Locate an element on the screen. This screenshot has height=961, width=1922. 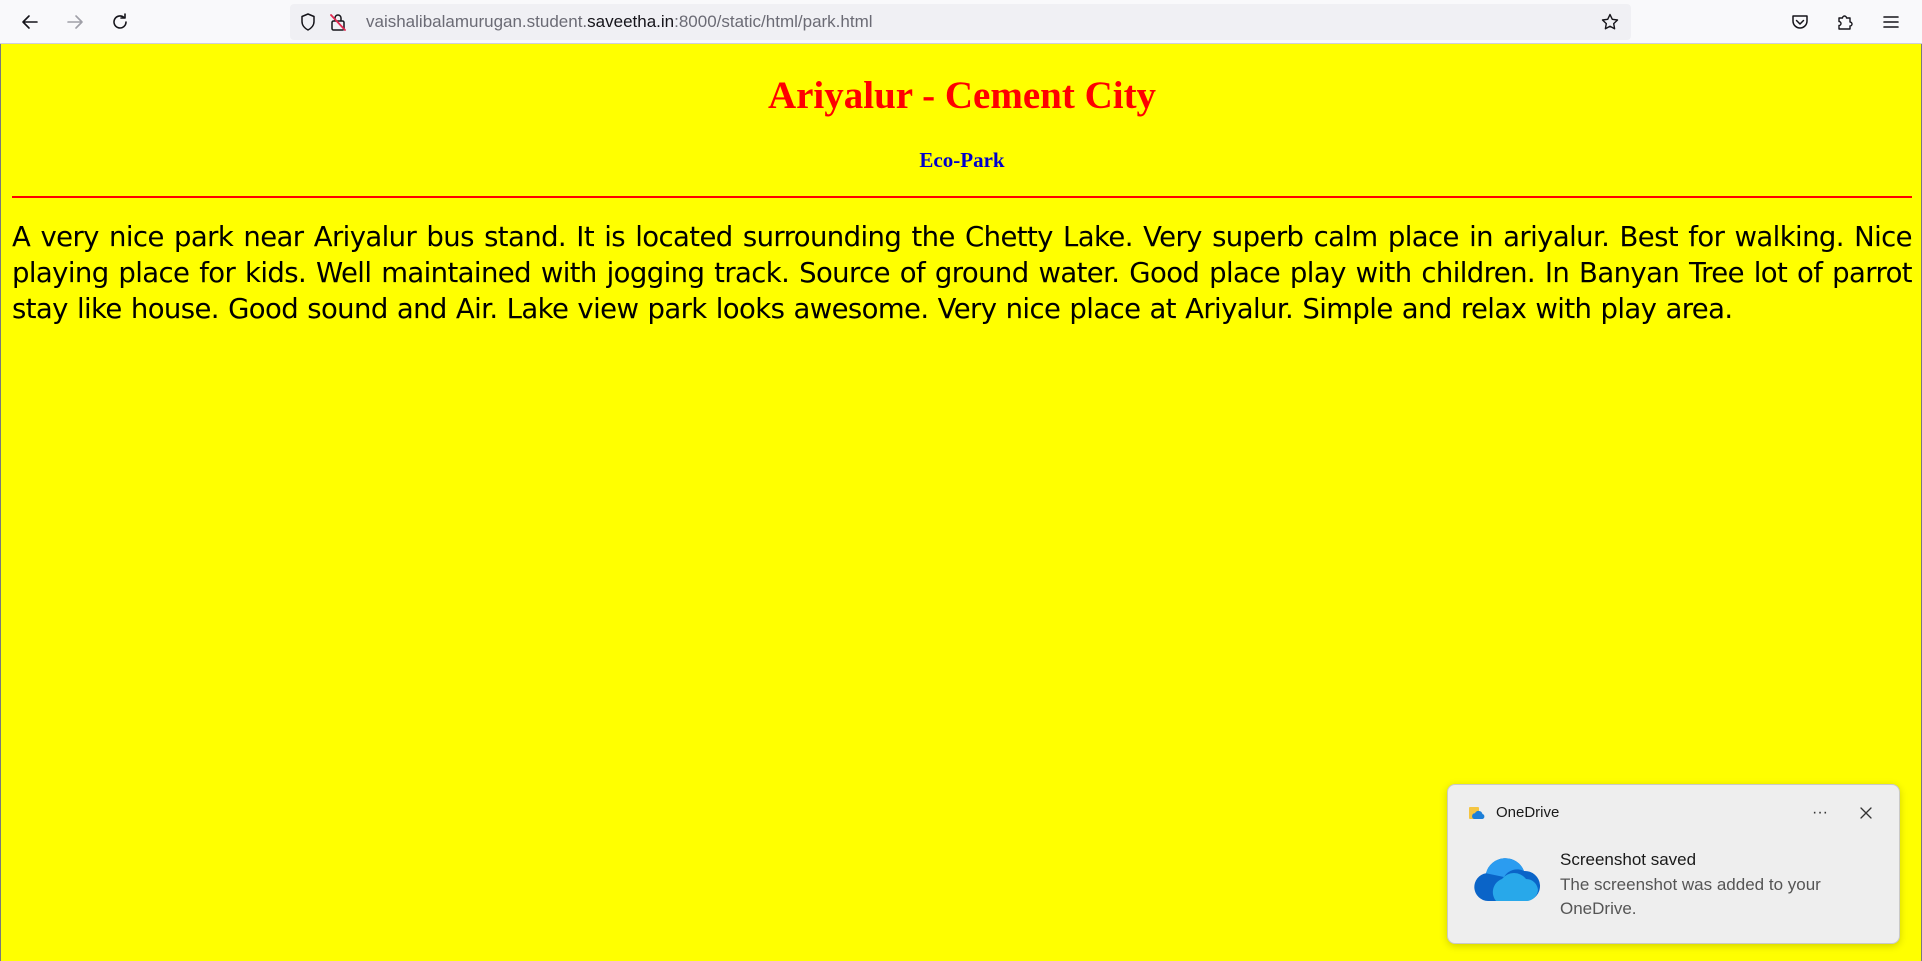
back-arrow-icon is located at coordinates (30, 22).